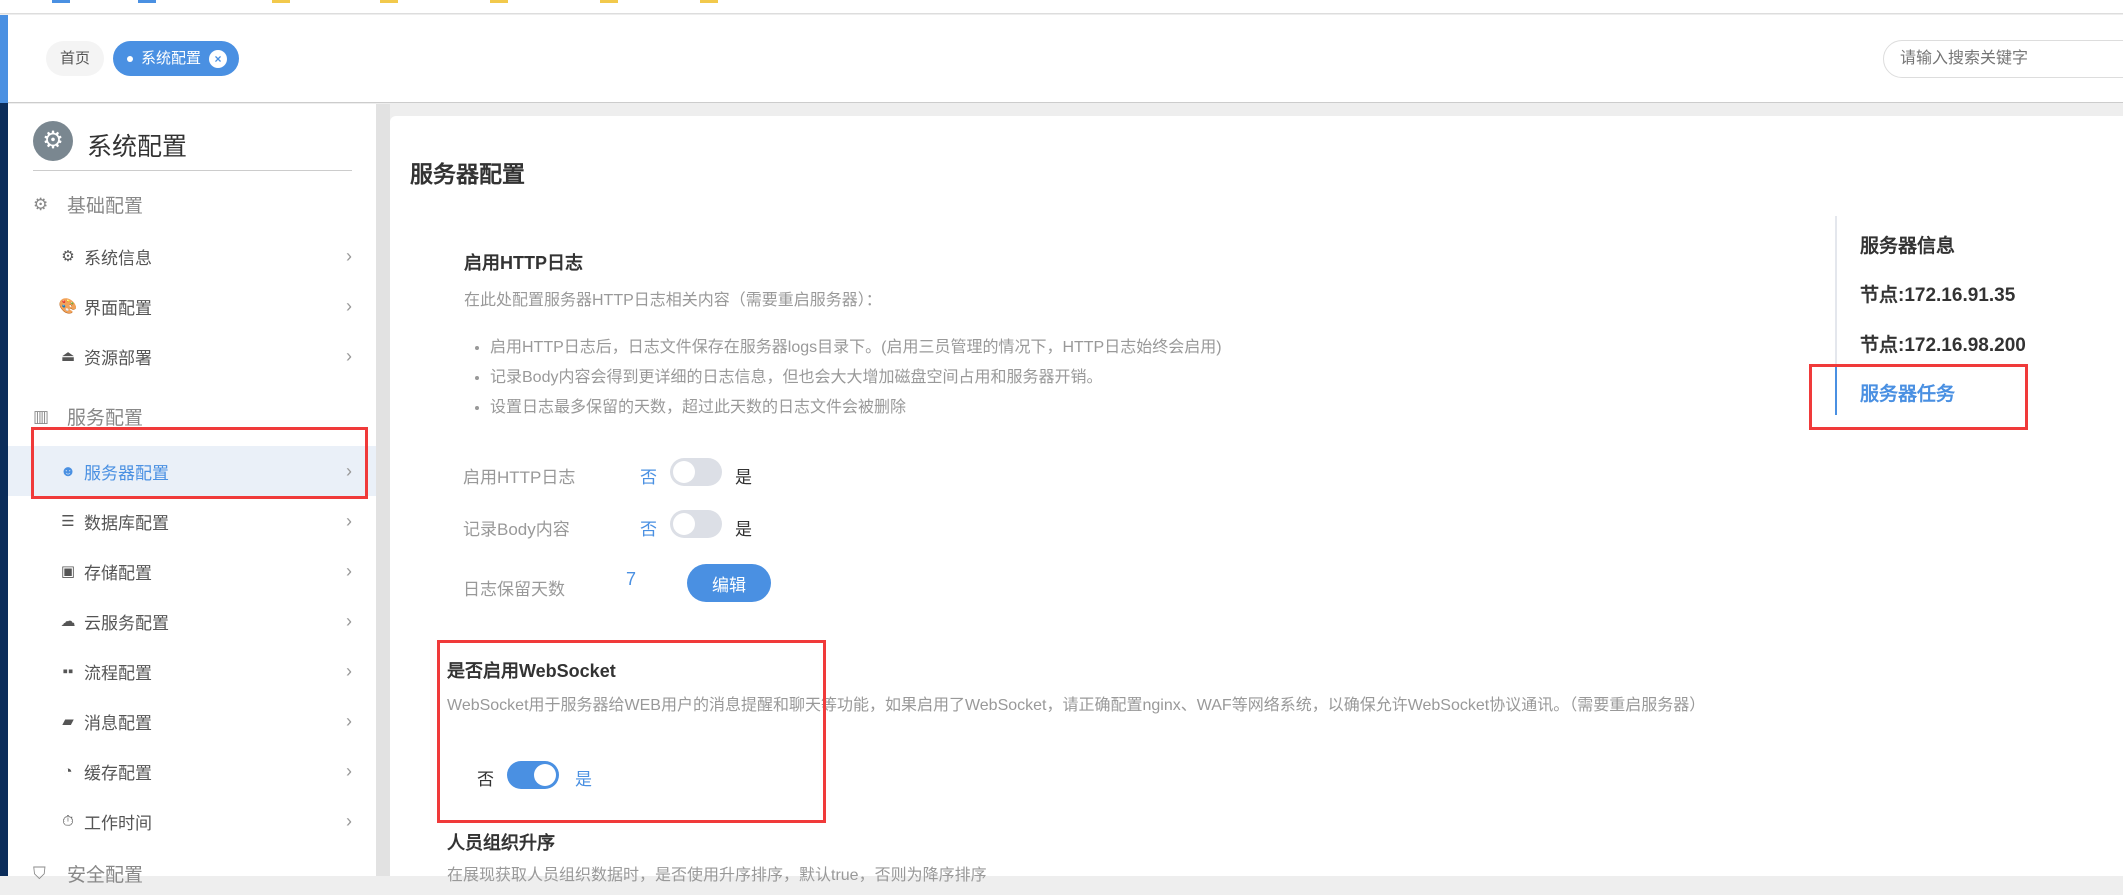  I want to click on anchor-server-tasks: 服务器任务, so click(1907, 392).